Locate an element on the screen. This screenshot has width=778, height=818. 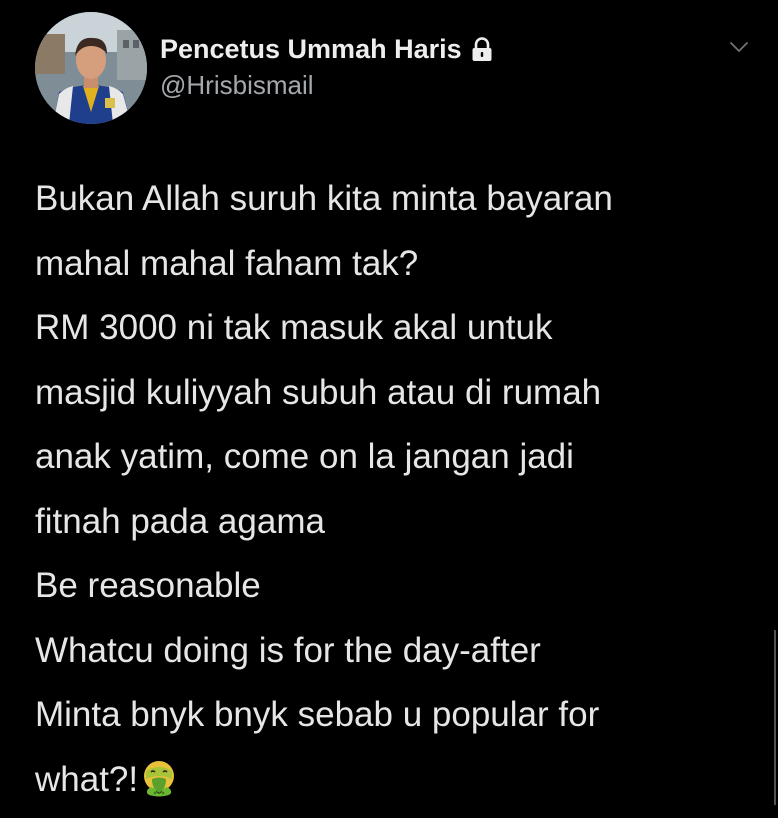
profile-photo is located at coordinates (91, 68).